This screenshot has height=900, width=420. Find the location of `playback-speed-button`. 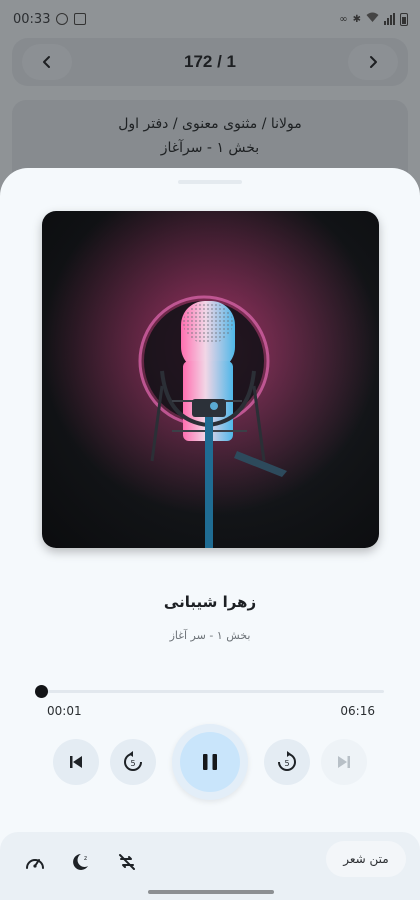

playback-speed-button is located at coordinates (35, 862).